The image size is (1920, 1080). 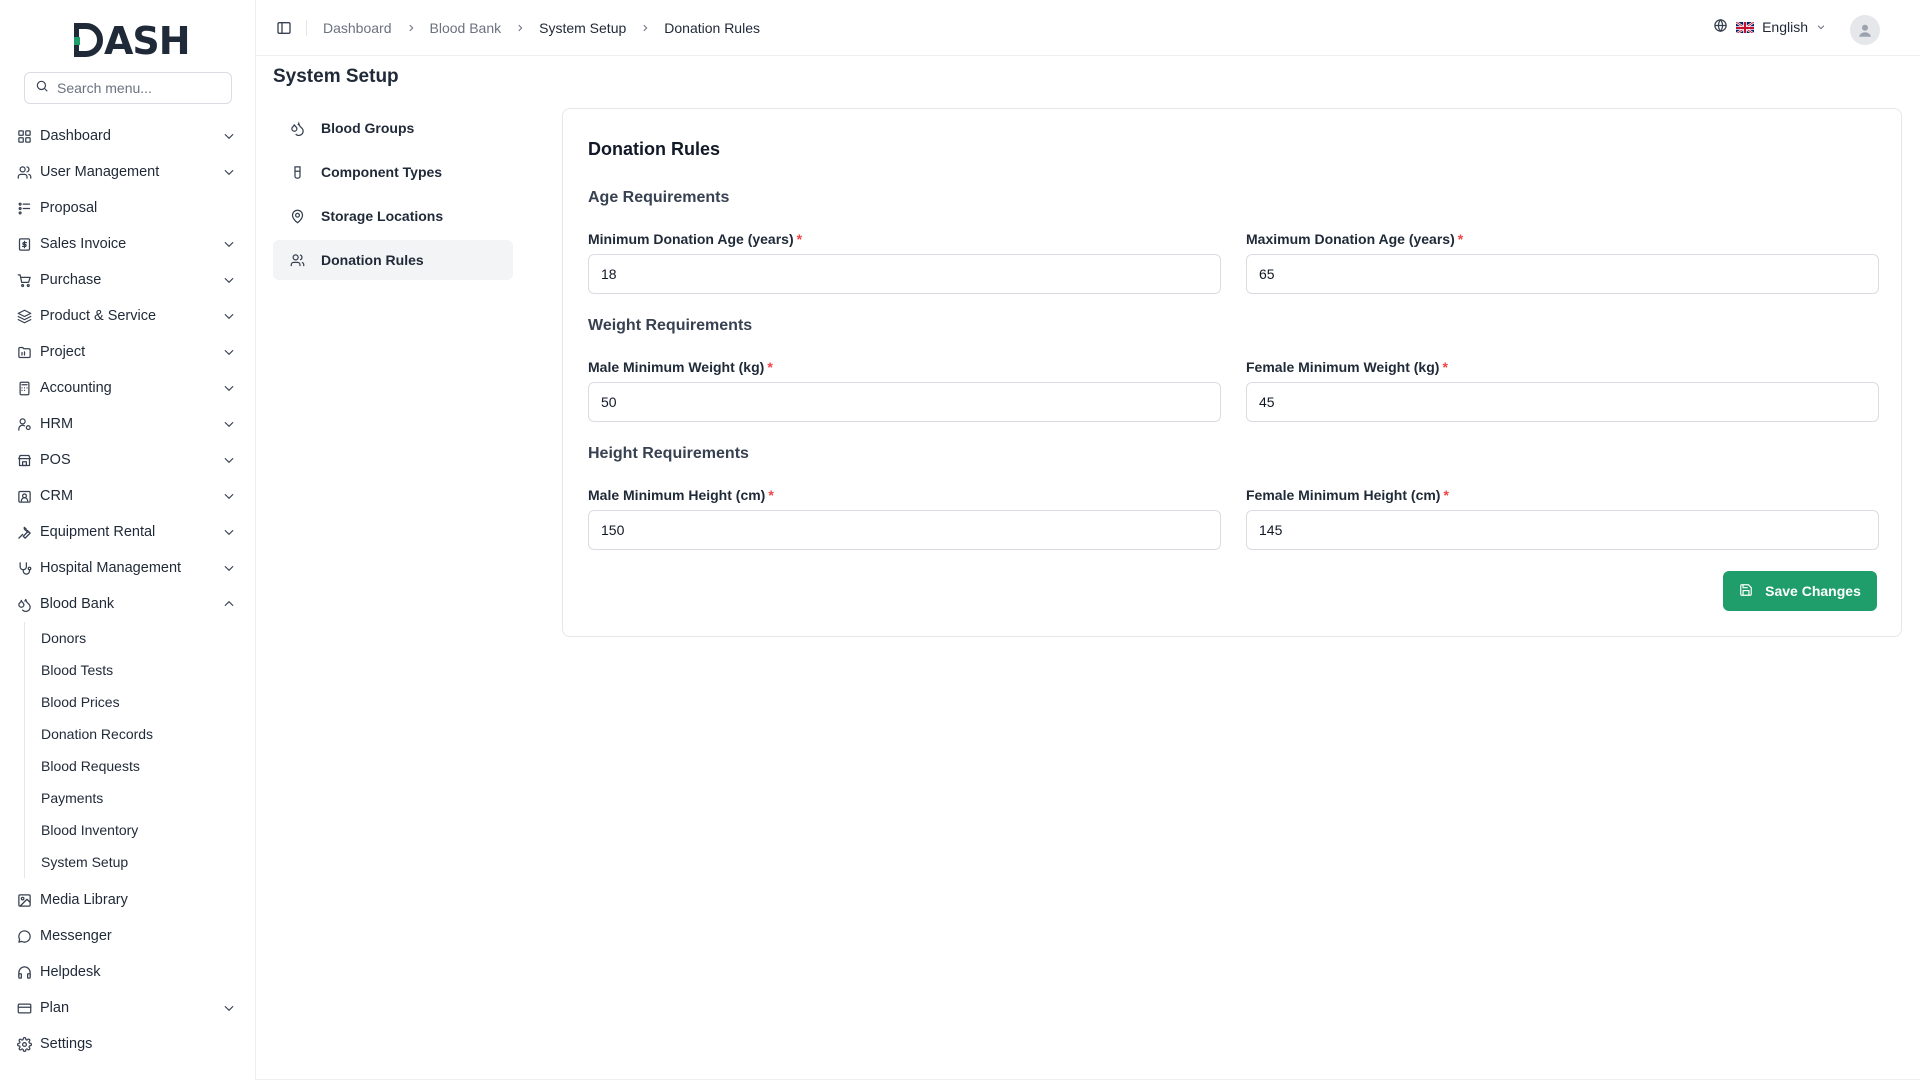 I want to click on chevron-up-icon, so click(x=229, y=604).